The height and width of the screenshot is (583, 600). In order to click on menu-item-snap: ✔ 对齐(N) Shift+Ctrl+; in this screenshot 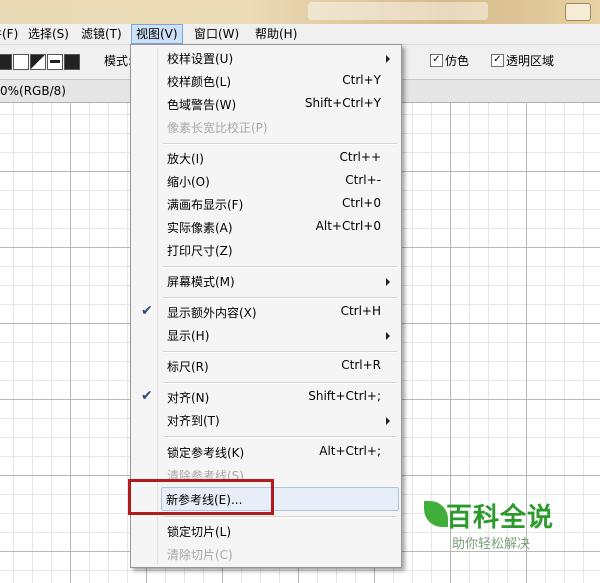, I will do `click(266, 397)`.